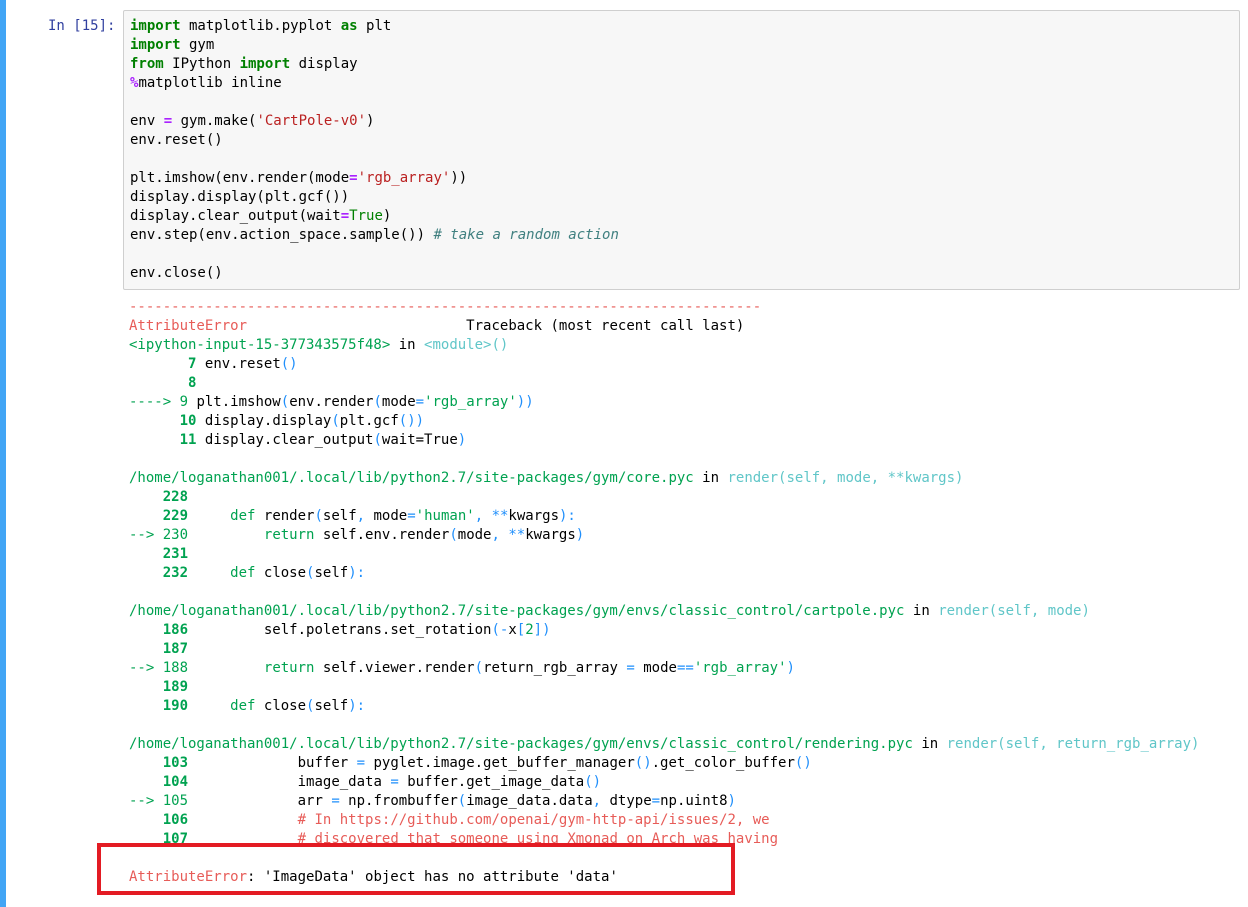 The image size is (1248, 907). What do you see at coordinates (175, 687) in the screenshot?
I see `line-number: 189` at bounding box center [175, 687].